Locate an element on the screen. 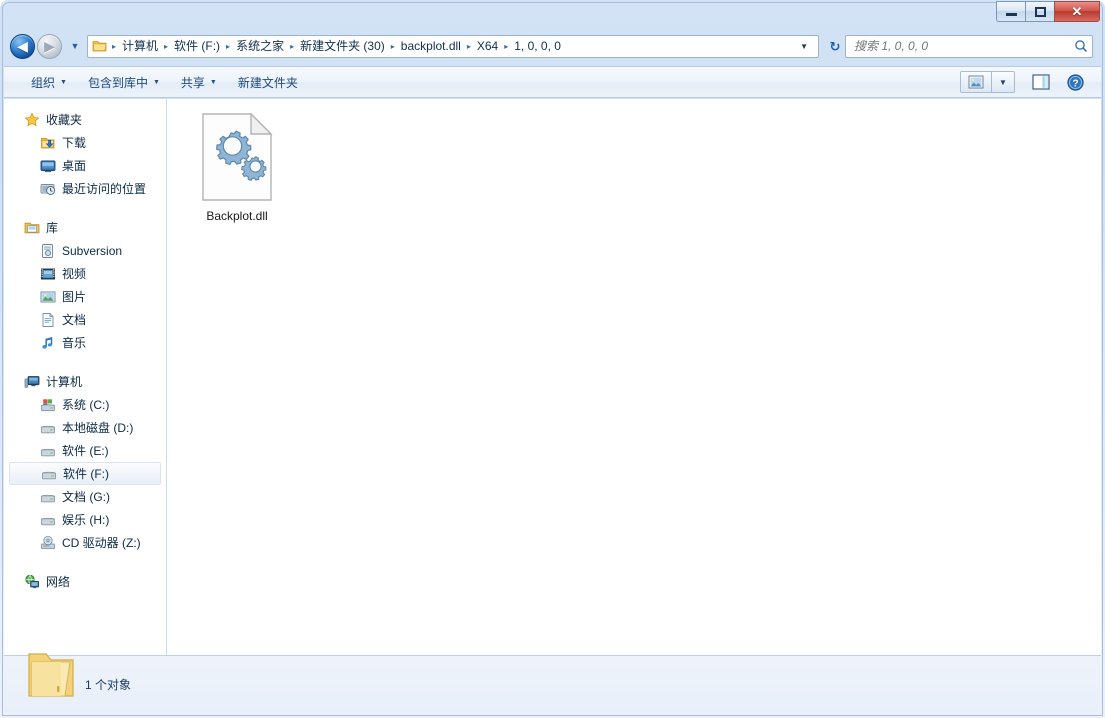 This screenshot has width=1105, height=718. sidebar-item-music: 音乐 is located at coordinates (85, 342).